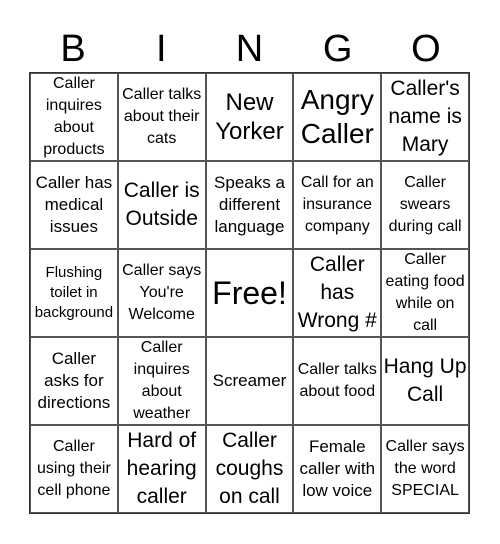  Describe the element at coordinates (161, 205) in the screenshot. I see `bingo-cell: Caller is Outside` at that location.